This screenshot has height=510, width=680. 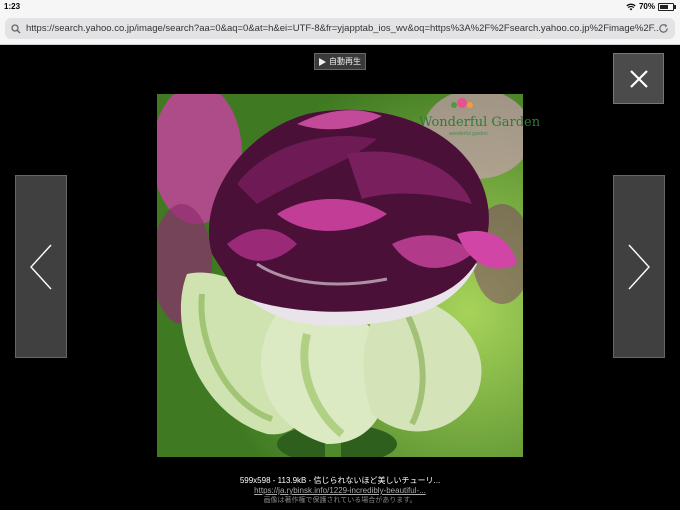 I want to click on previous-image-button, so click(x=41, y=266).